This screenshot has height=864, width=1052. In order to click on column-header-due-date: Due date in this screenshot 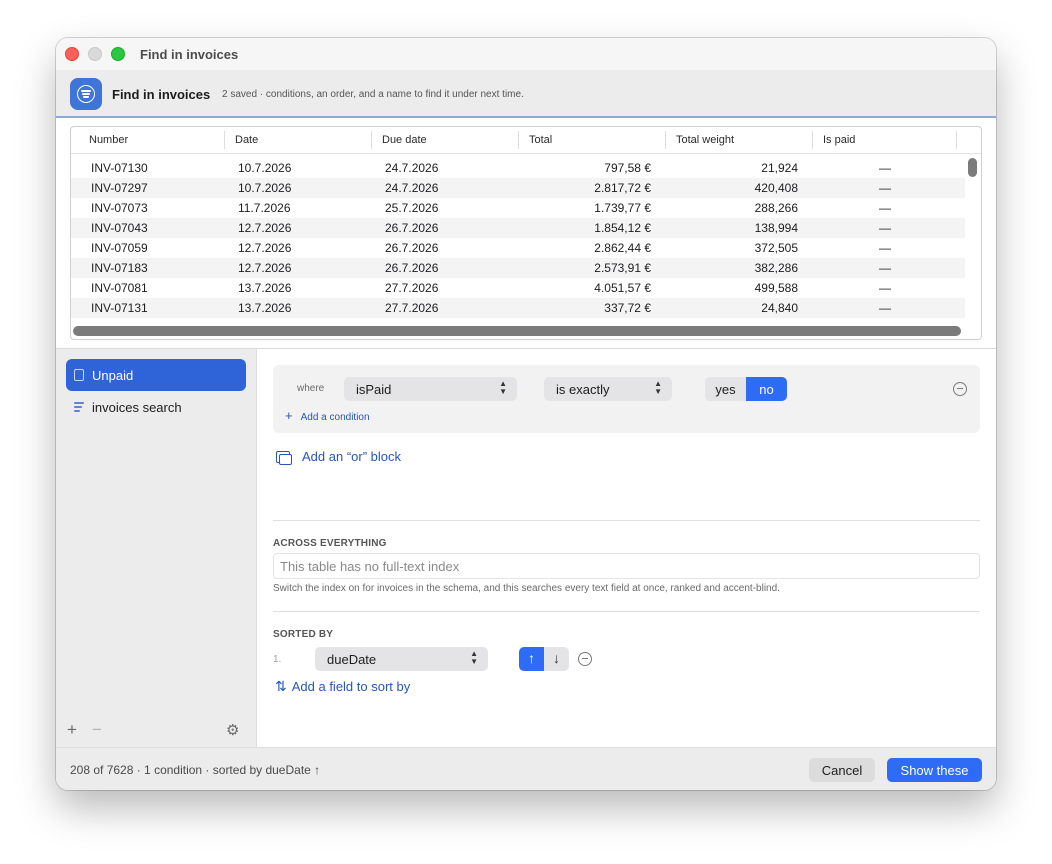, I will do `click(404, 140)`.